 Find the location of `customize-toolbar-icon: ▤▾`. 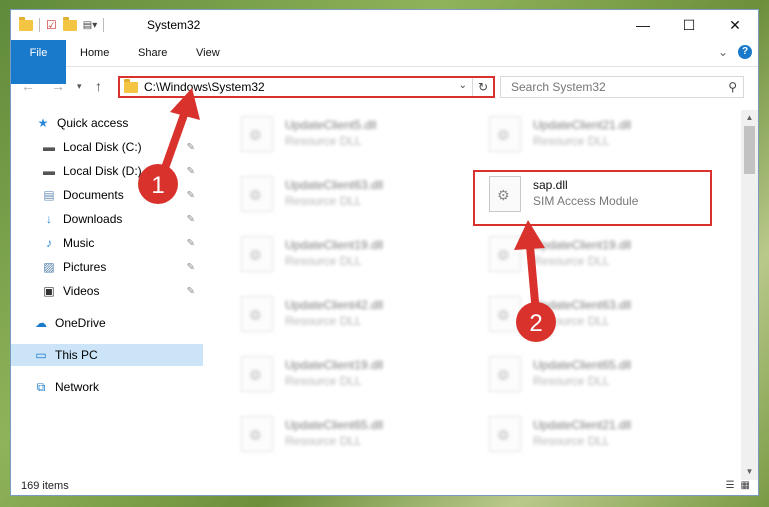

customize-toolbar-icon: ▤▾ is located at coordinates (90, 25).